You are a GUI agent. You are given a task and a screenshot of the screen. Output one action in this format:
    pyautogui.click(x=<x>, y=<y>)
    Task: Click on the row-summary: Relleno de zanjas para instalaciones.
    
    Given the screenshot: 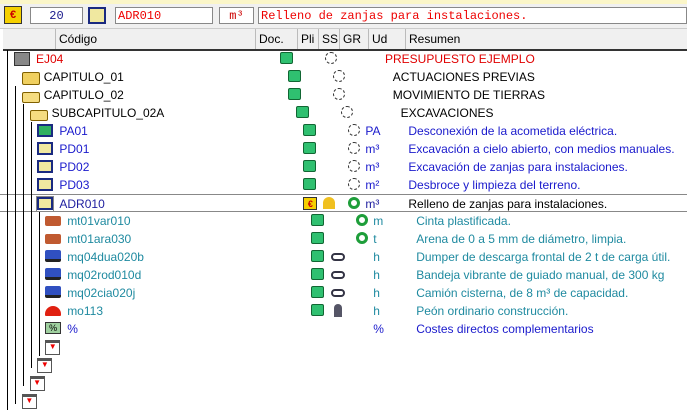 What is the action you would take?
    pyautogui.click(x=508, y=204)
    